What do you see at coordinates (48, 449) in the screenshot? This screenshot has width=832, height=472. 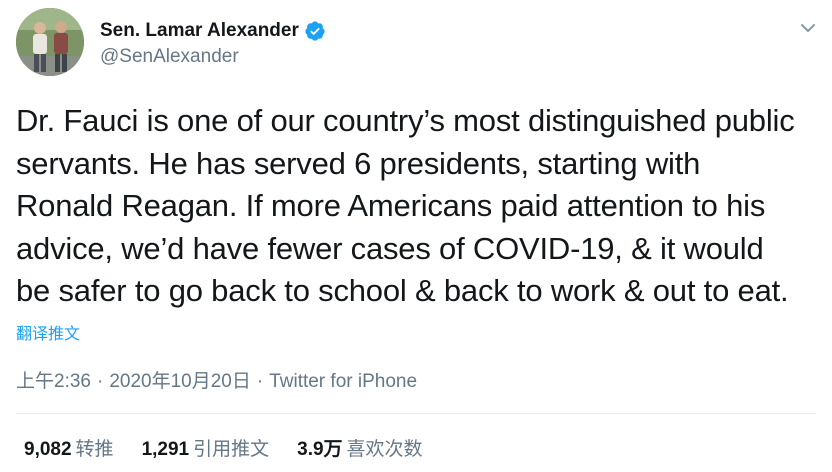 I see `retweets-count: 9,082` at bounding box center [48, 449].